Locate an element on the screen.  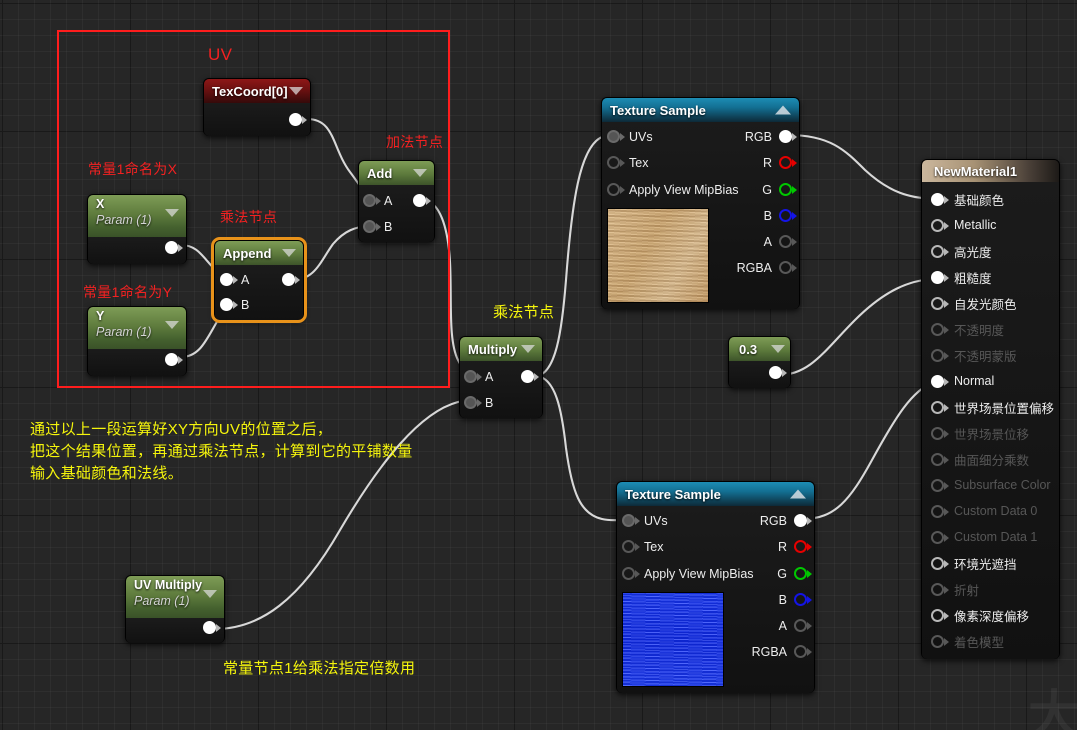
pin-ts2-input-mipbias: Apply View MipBias is located at coordinates (688, 573).